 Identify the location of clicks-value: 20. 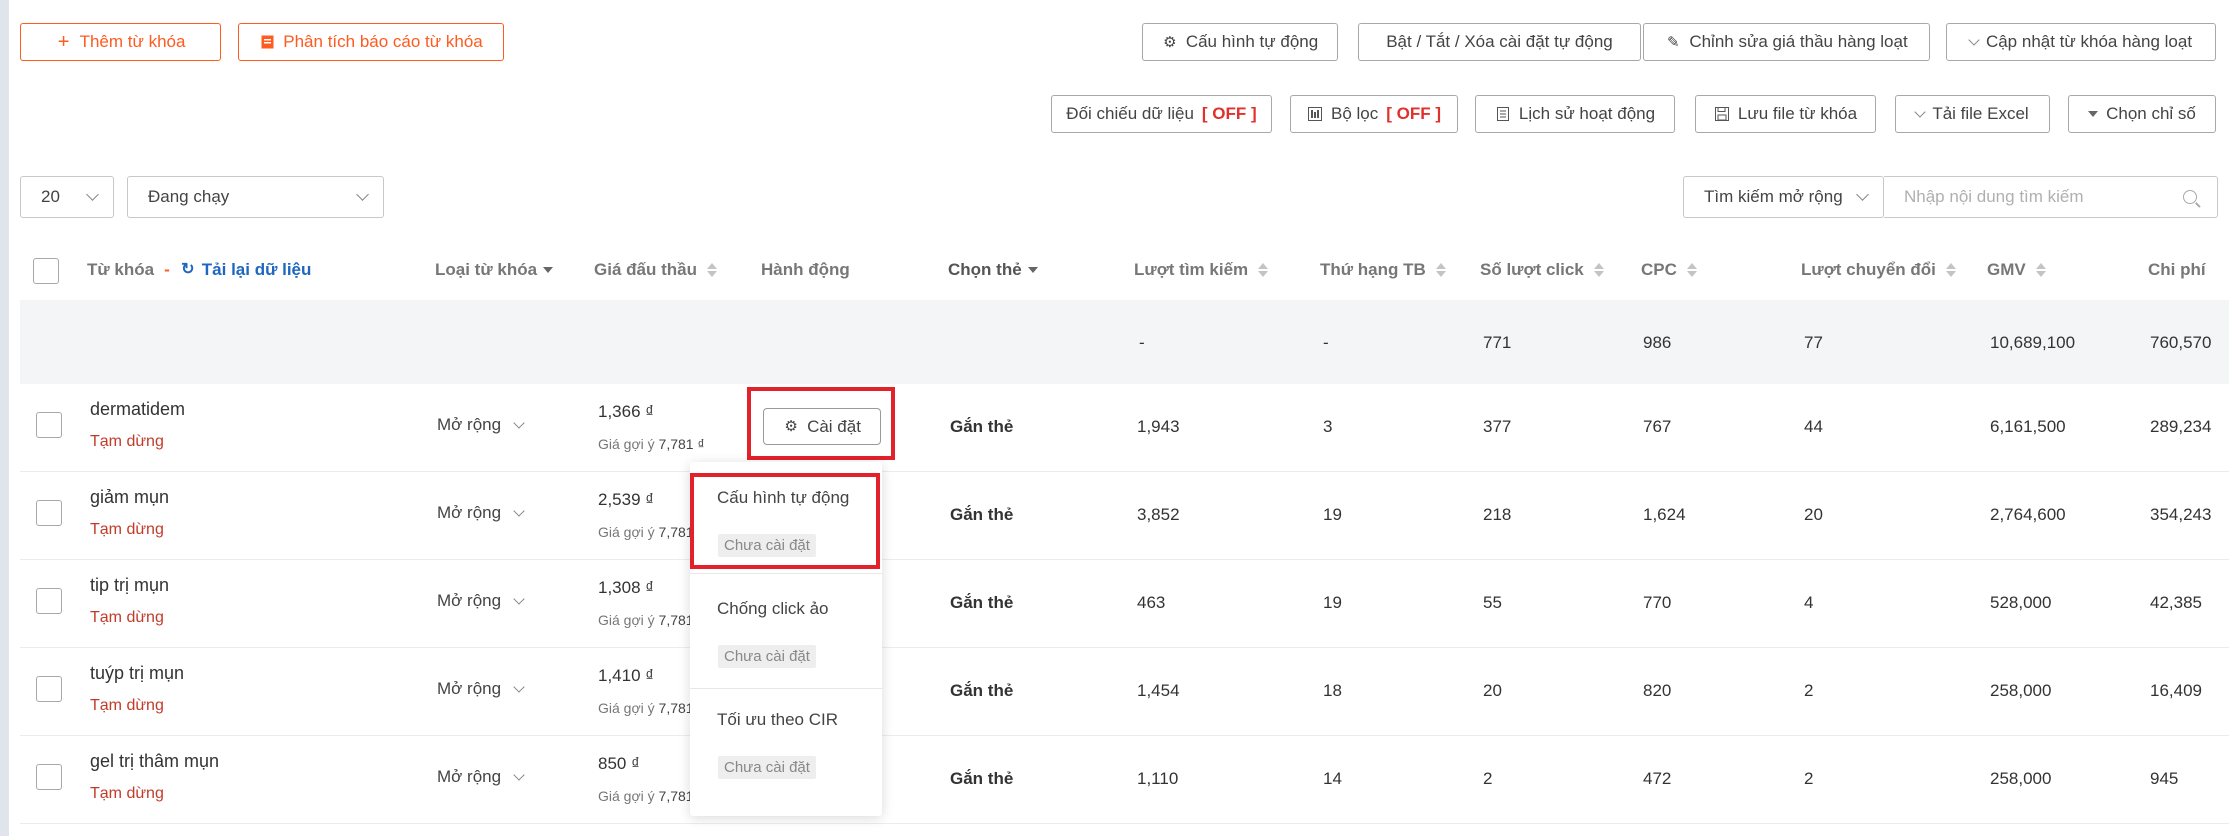
(1492, 690).